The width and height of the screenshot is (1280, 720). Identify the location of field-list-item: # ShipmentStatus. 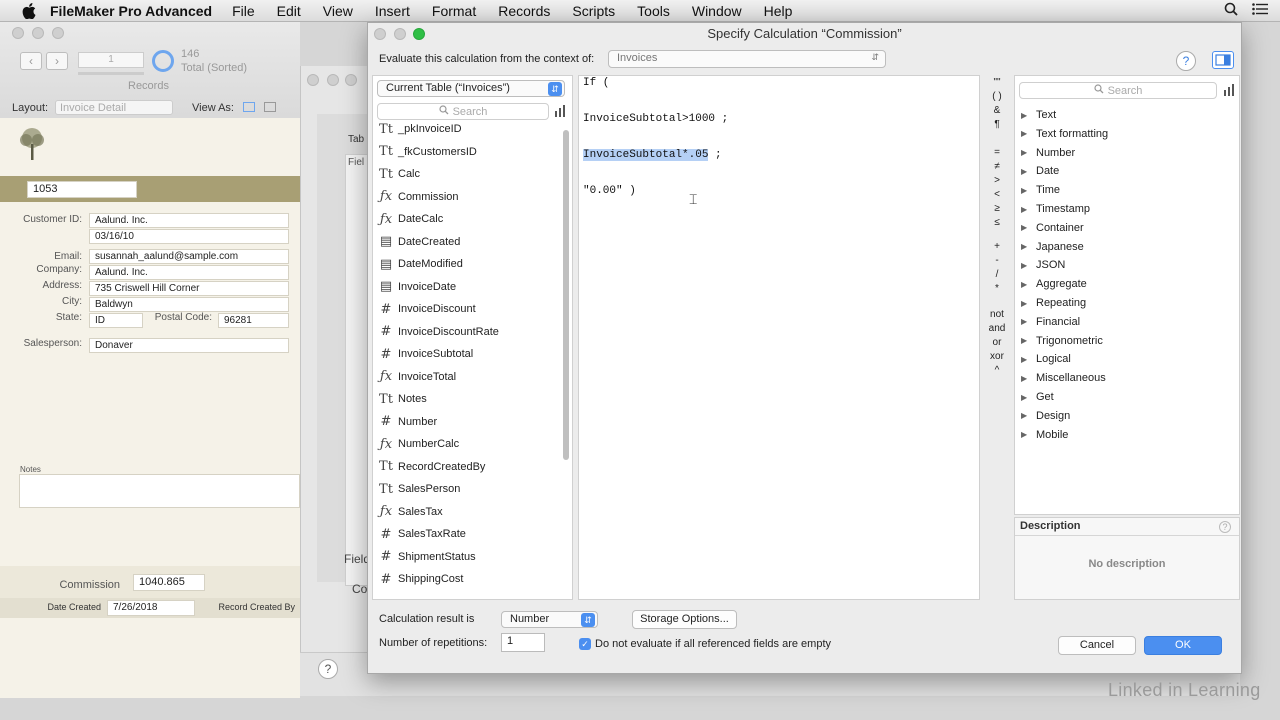
(469, 557).